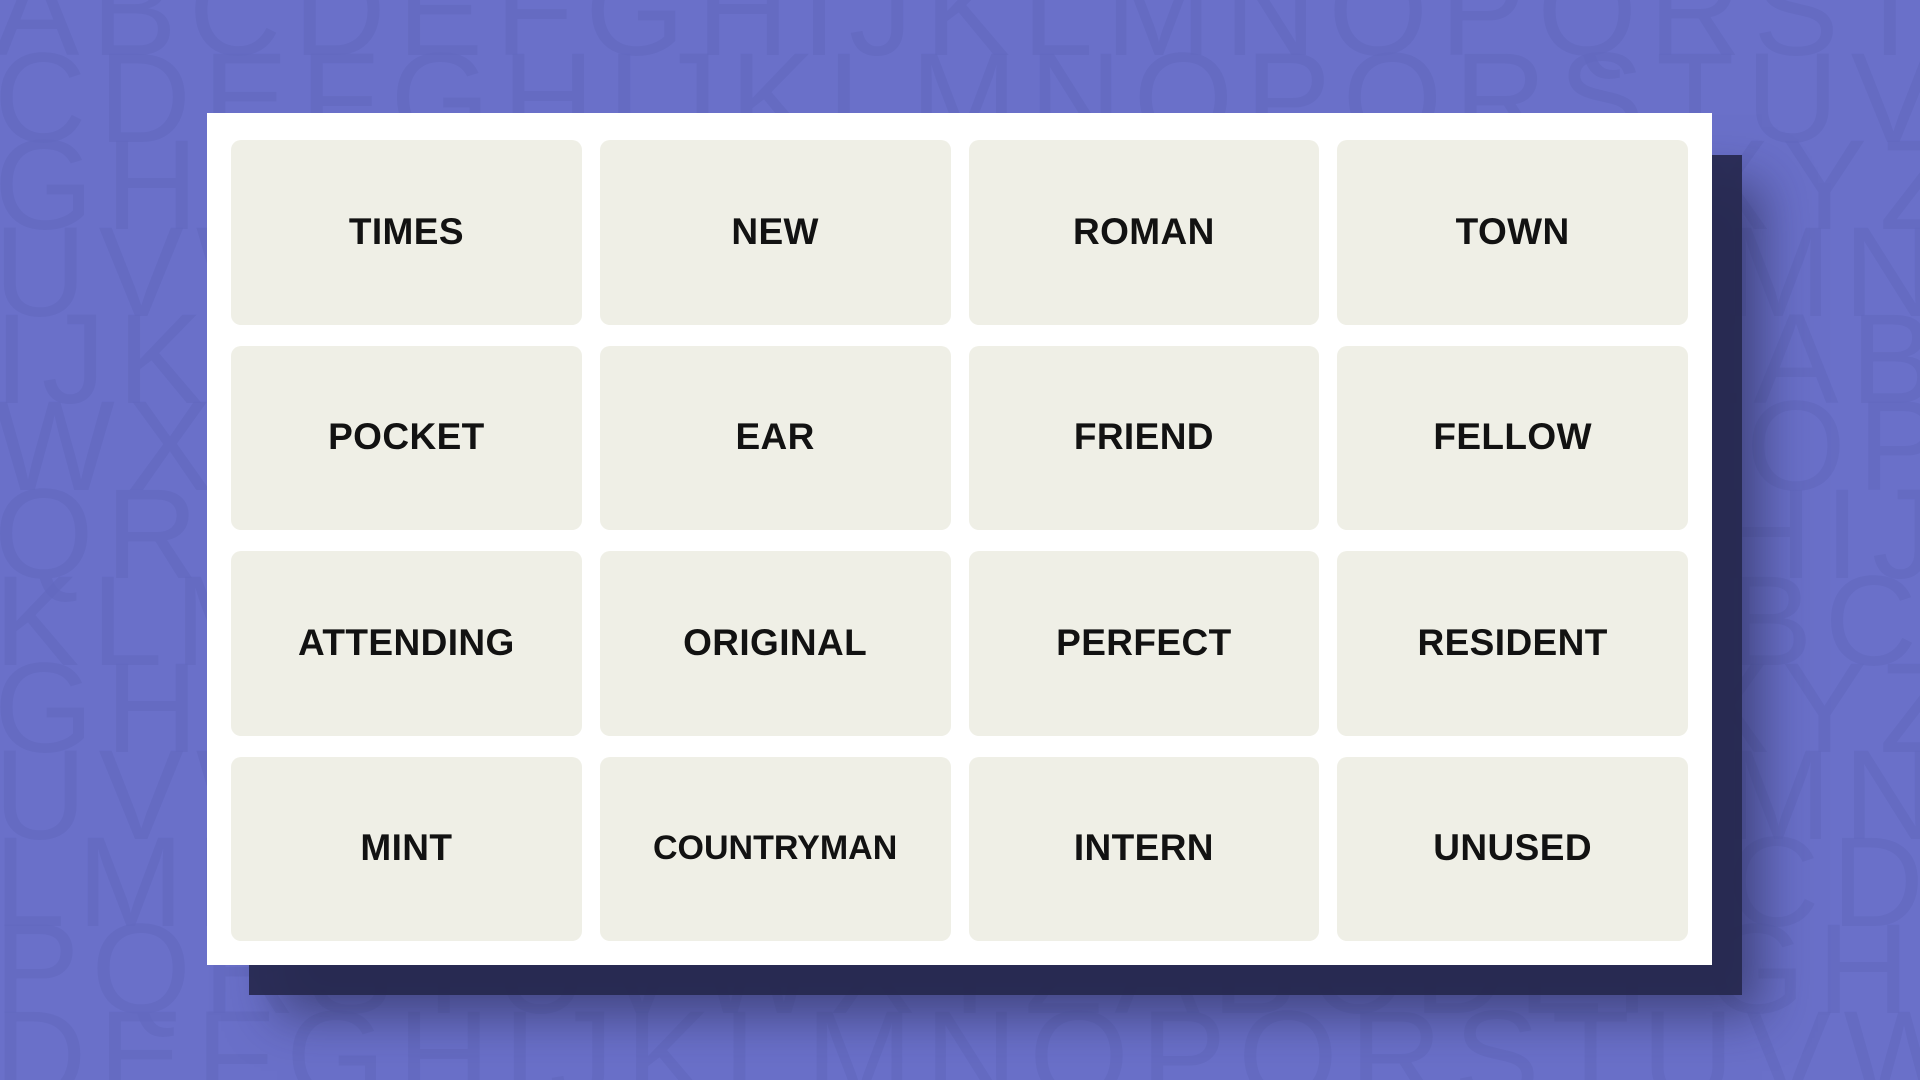  I want to click on word-tile: TOWN, so click(1512, 232).